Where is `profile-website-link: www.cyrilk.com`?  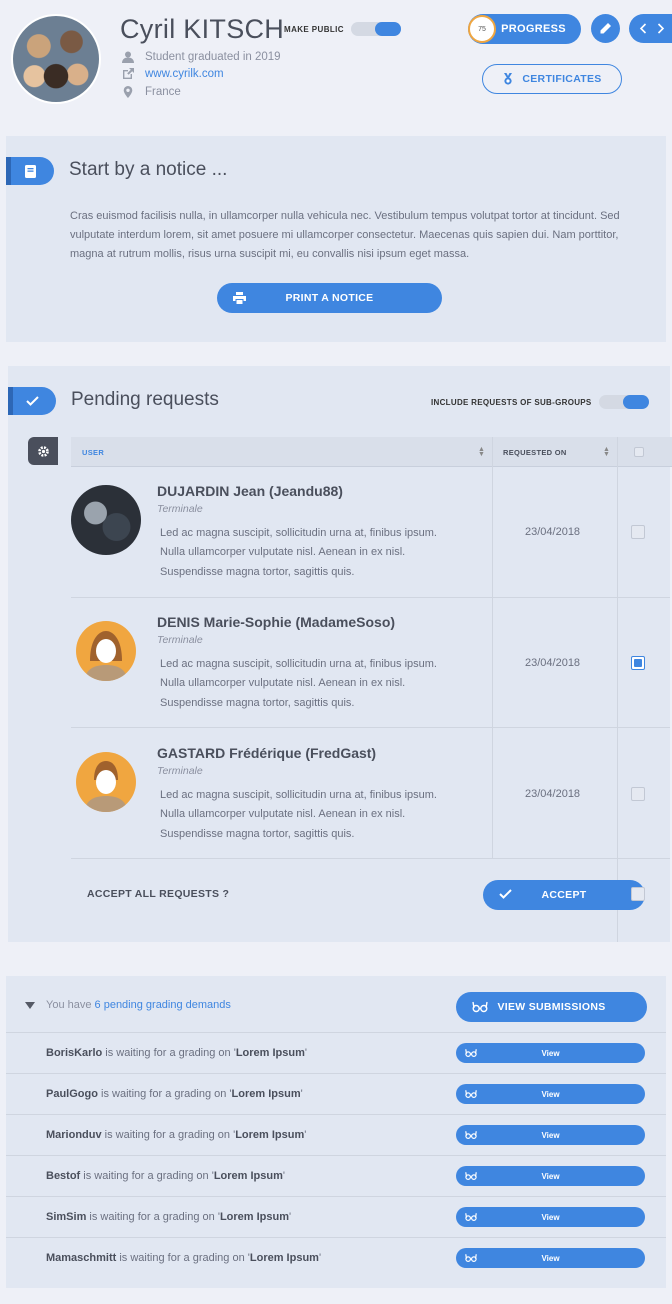 profile-website-link: www.cyrilk.com is located at coordinates (184, 74).